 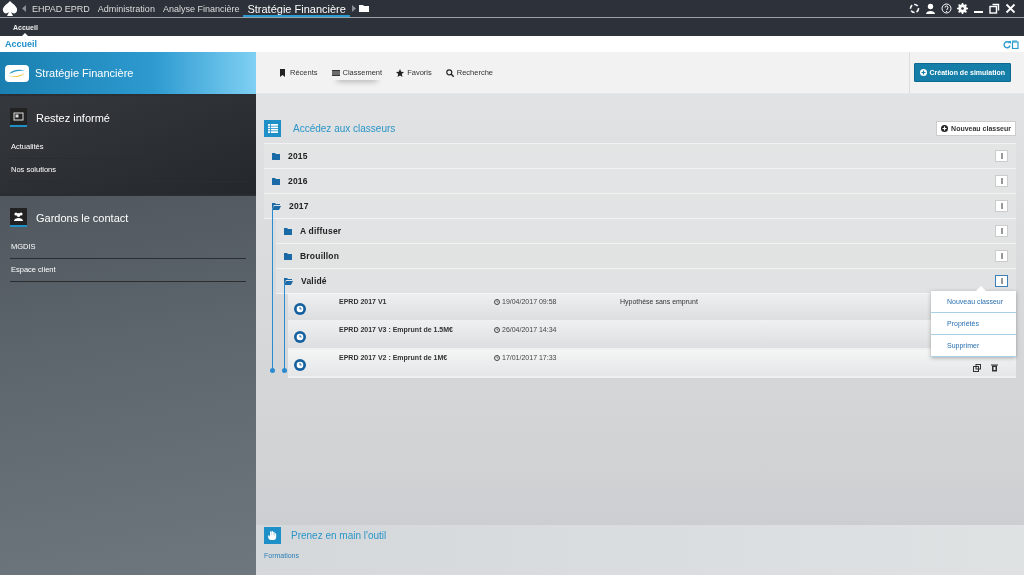 I want to click on folder-name: 2015, so click(x=298, y=156).